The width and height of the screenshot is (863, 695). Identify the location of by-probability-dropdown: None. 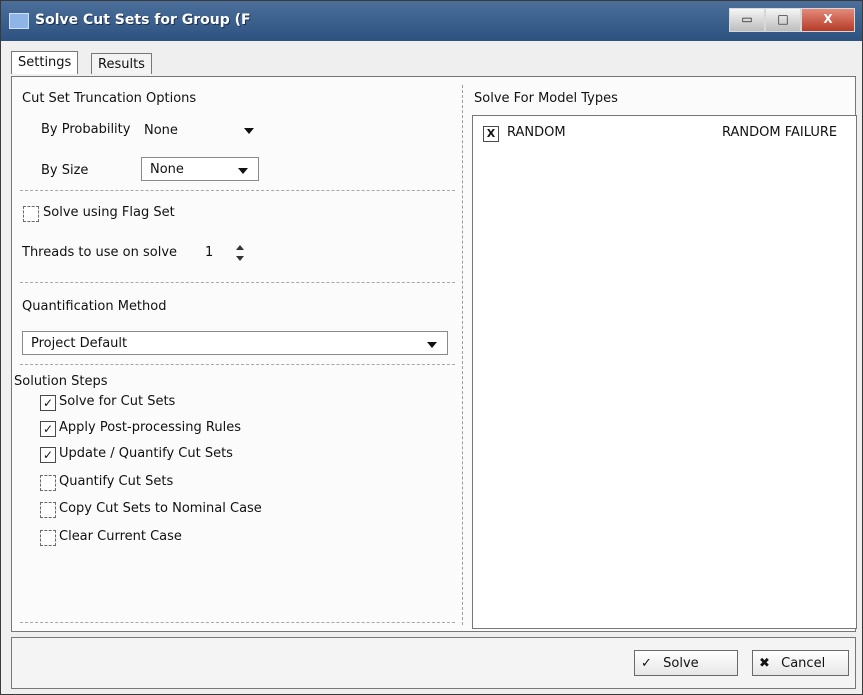
(204, 131).